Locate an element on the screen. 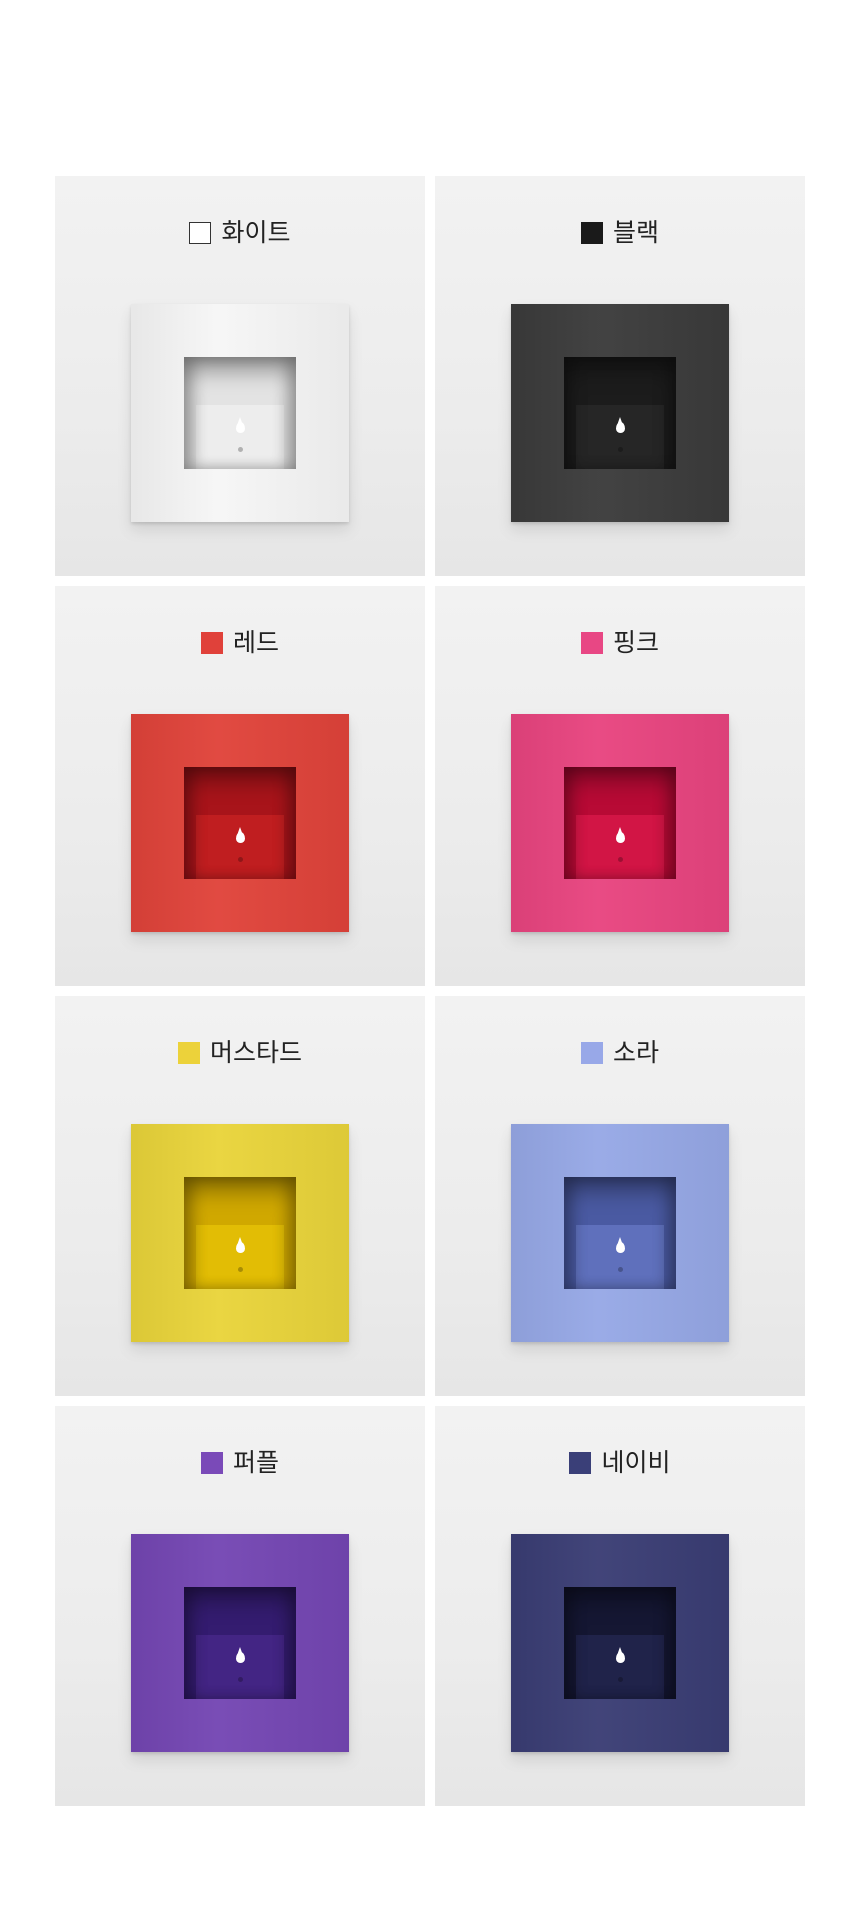  color-name: 핑크 is located at coordinates (635, 642).